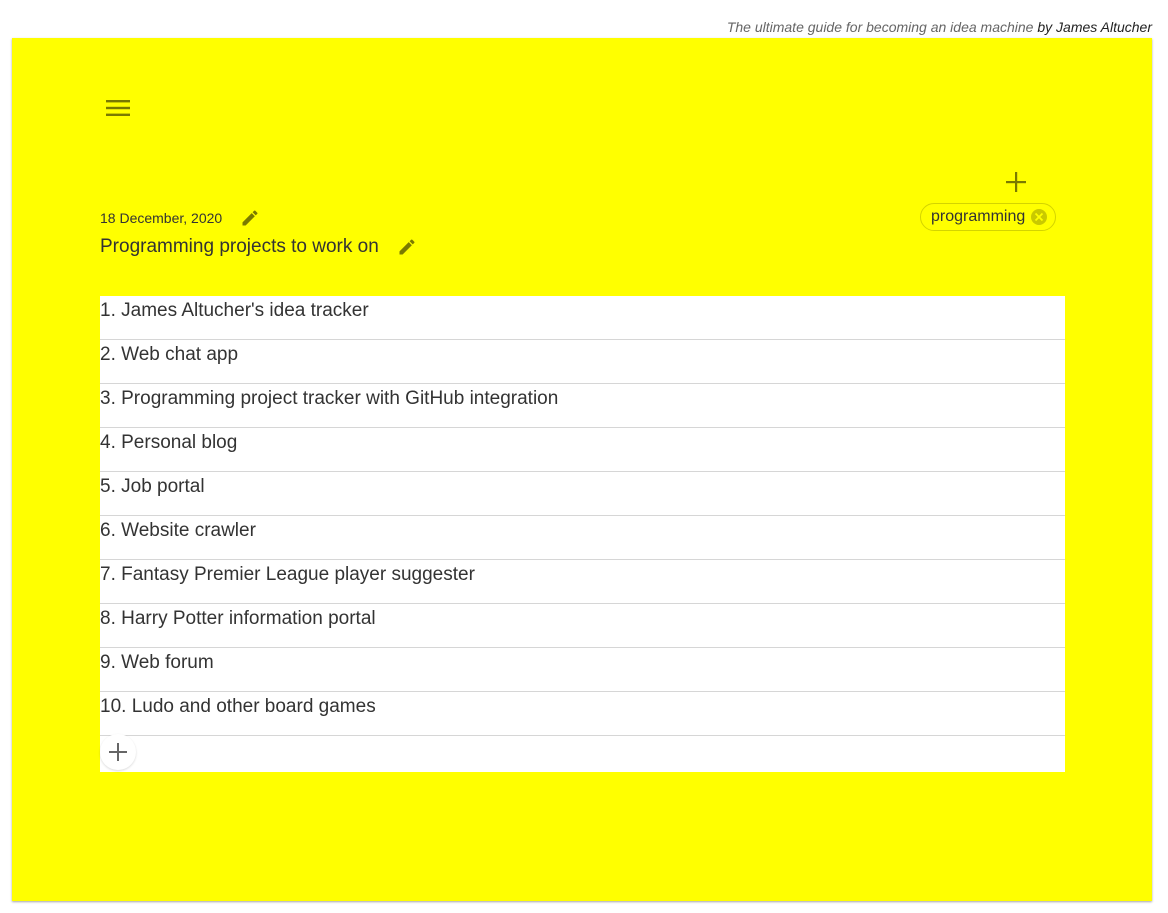 The height and width of the screenshot is (913, 1168). I want to click on close-icon, so click(1039, 217).